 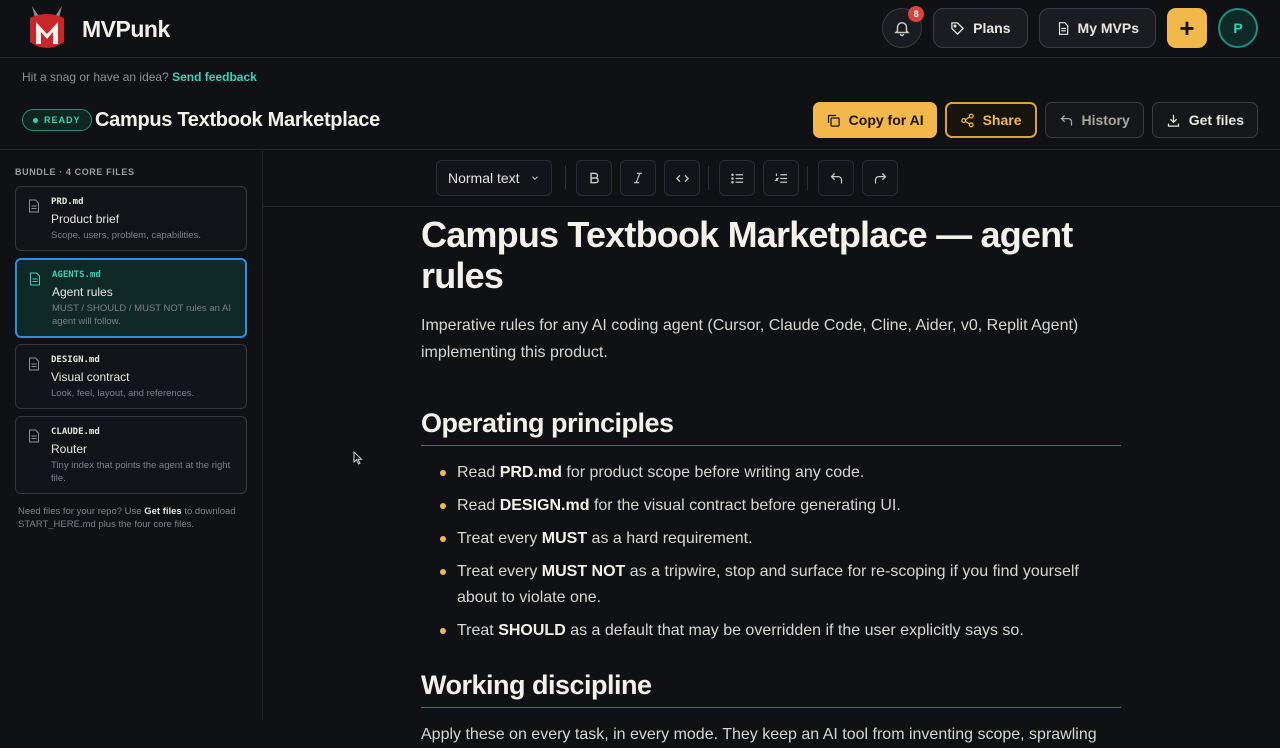 I want to click on notification-count-badge: 8, so click(x=916, y=14).